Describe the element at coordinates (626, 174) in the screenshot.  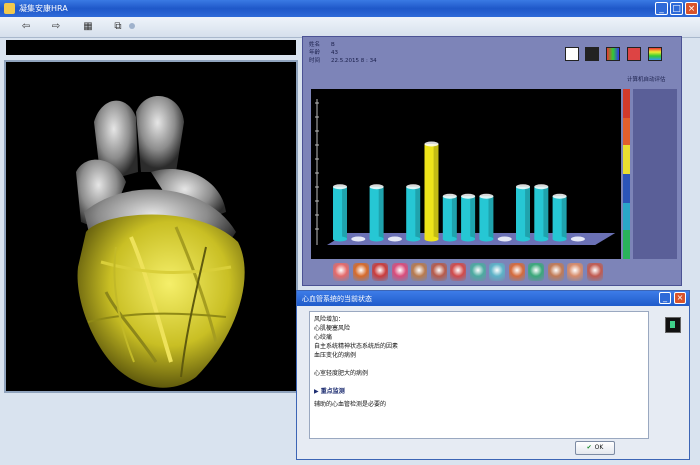
I see `risk-scale-bar` at that location.